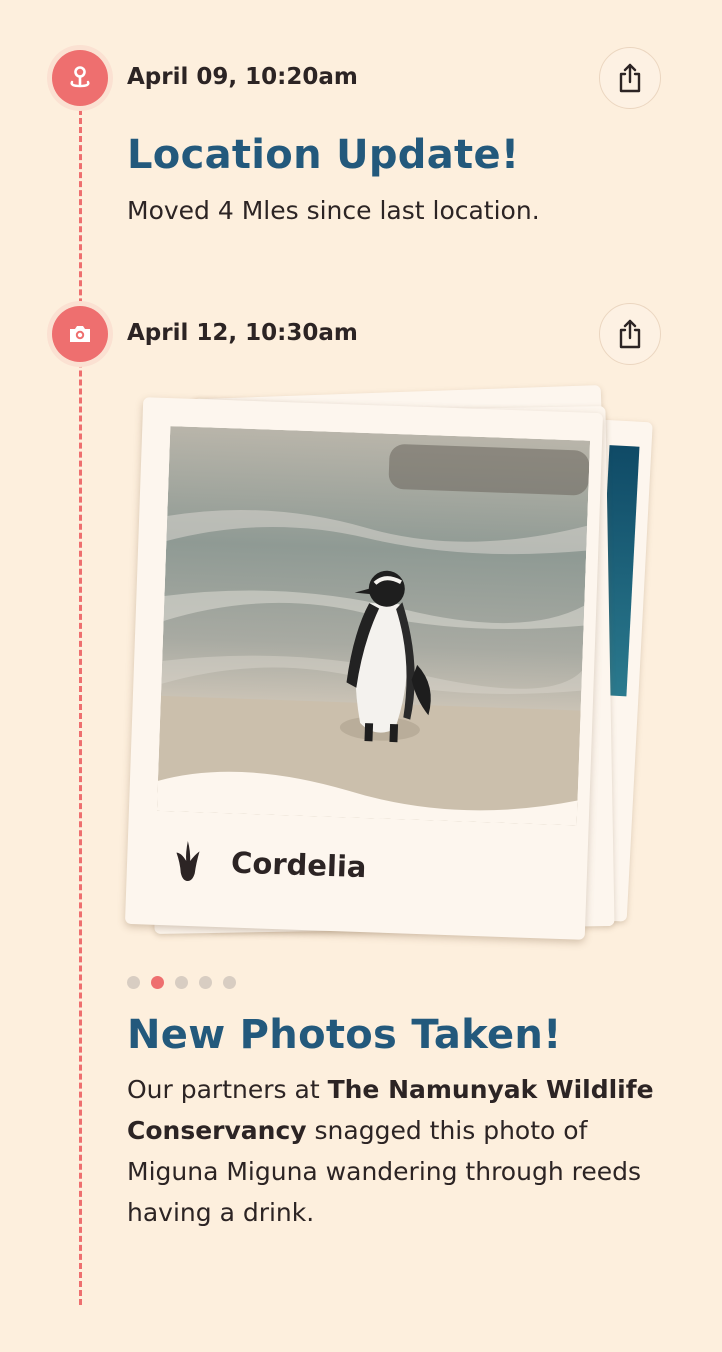 The width and height of the screenshot is (722, 1352). What do you see at coordinates (188, 860) in the screenshot?
I see `footprint-icon` at bounding box center [188, 860].